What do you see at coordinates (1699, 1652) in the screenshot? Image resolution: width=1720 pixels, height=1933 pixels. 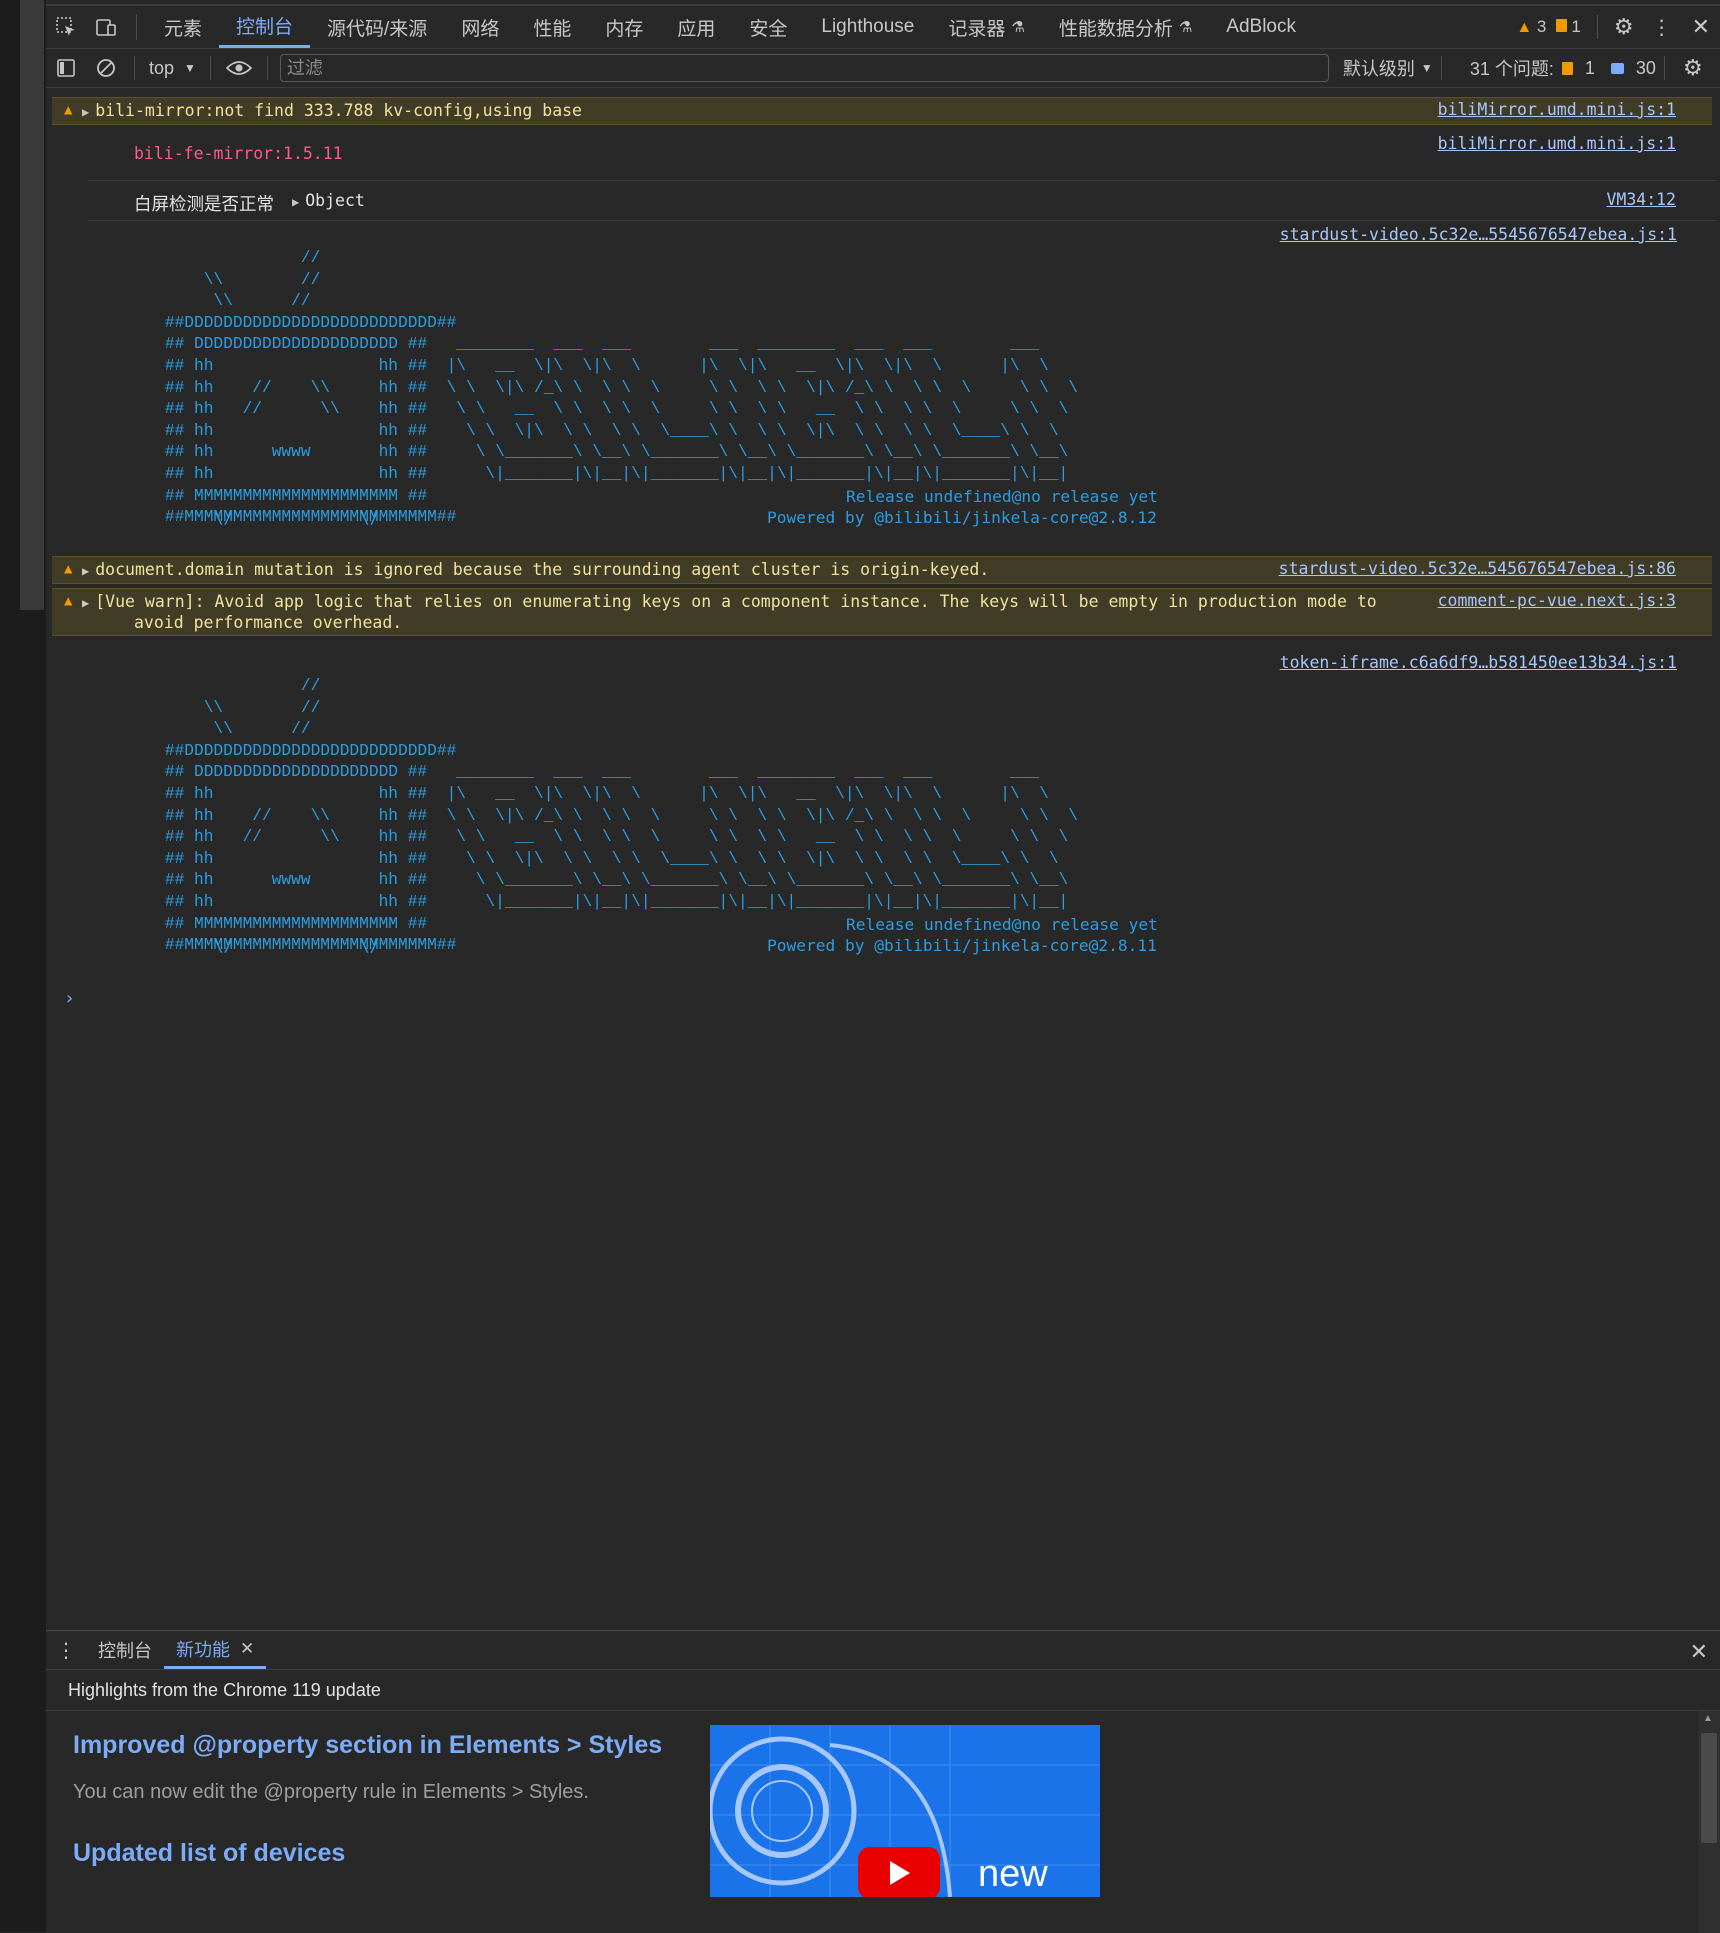 I see `close-drawer-icon: ✕` at bounding box center [1699, 1652].